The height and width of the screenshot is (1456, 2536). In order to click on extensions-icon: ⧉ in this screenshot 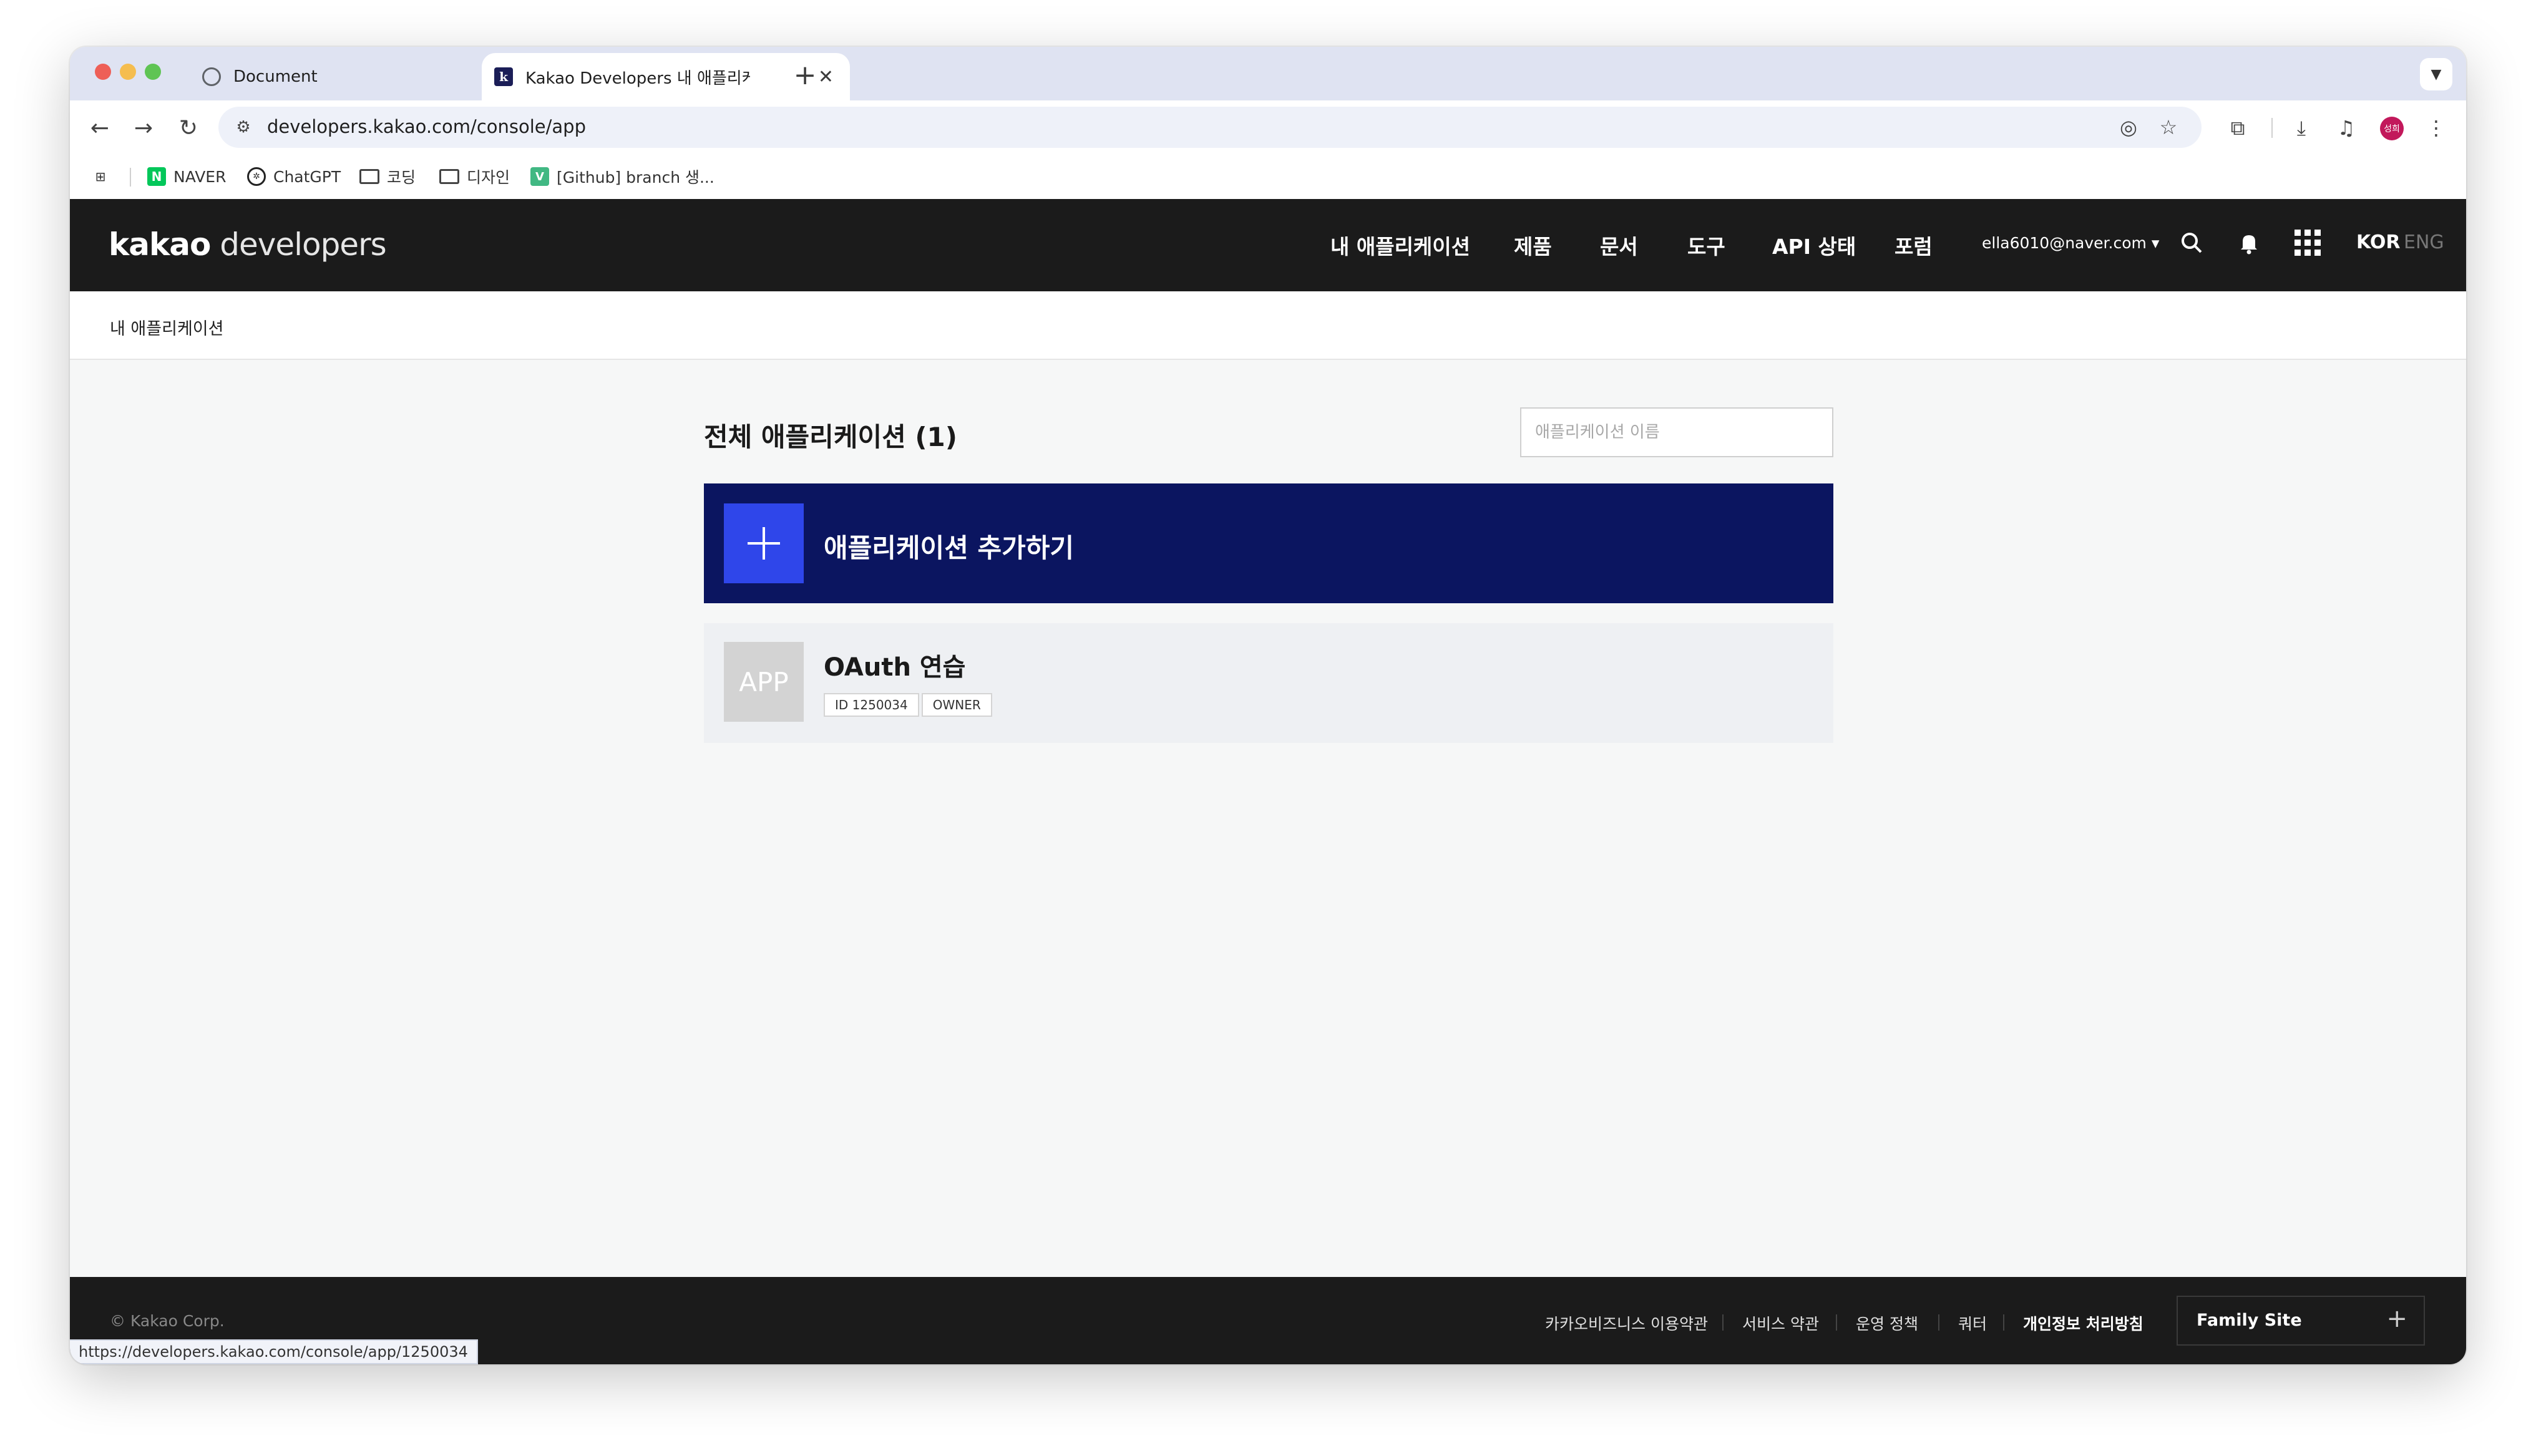, I will do `click(2237, 128)`.